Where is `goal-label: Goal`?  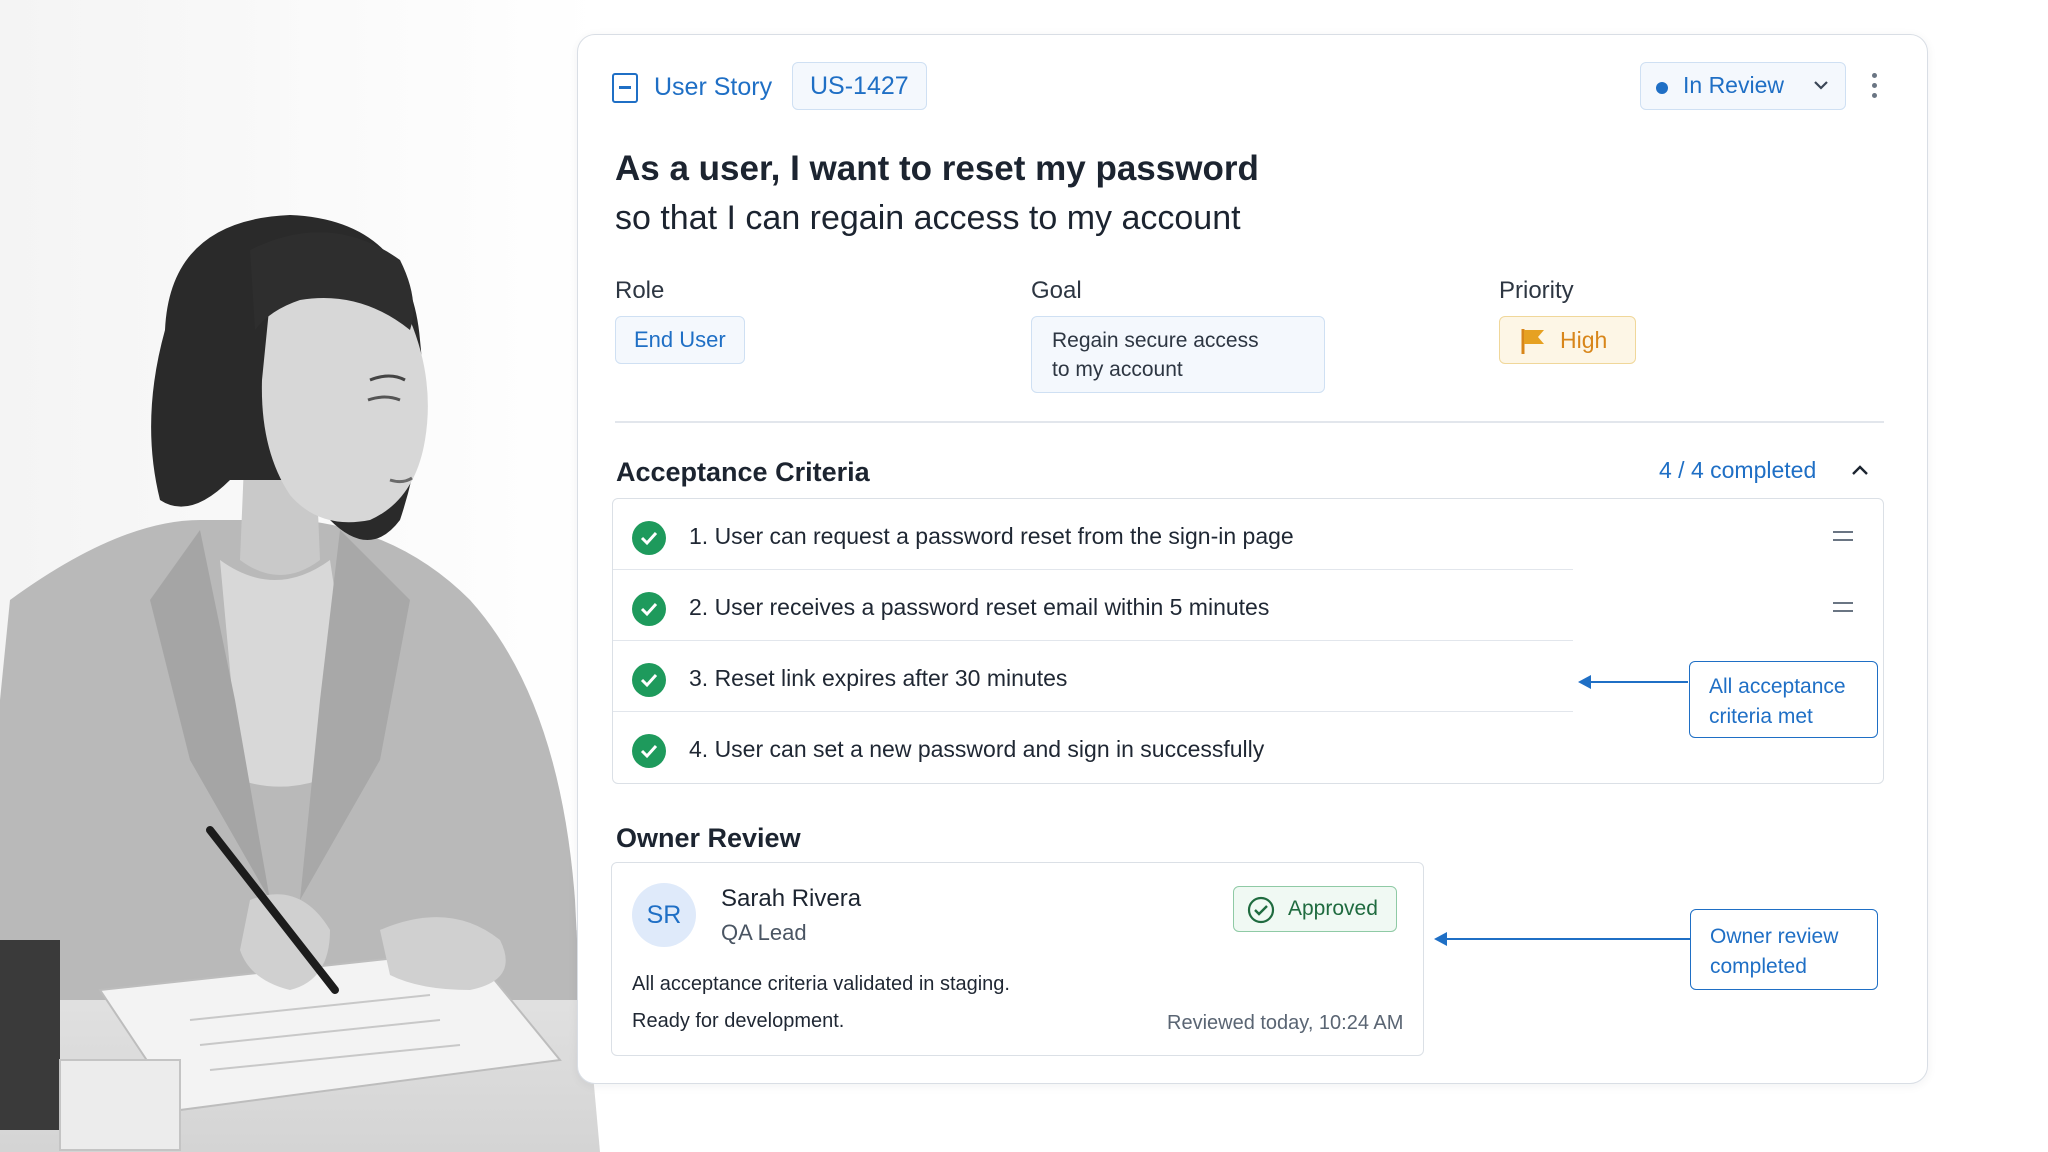
goal-label: Goal is located at coordinates (1056, 290).